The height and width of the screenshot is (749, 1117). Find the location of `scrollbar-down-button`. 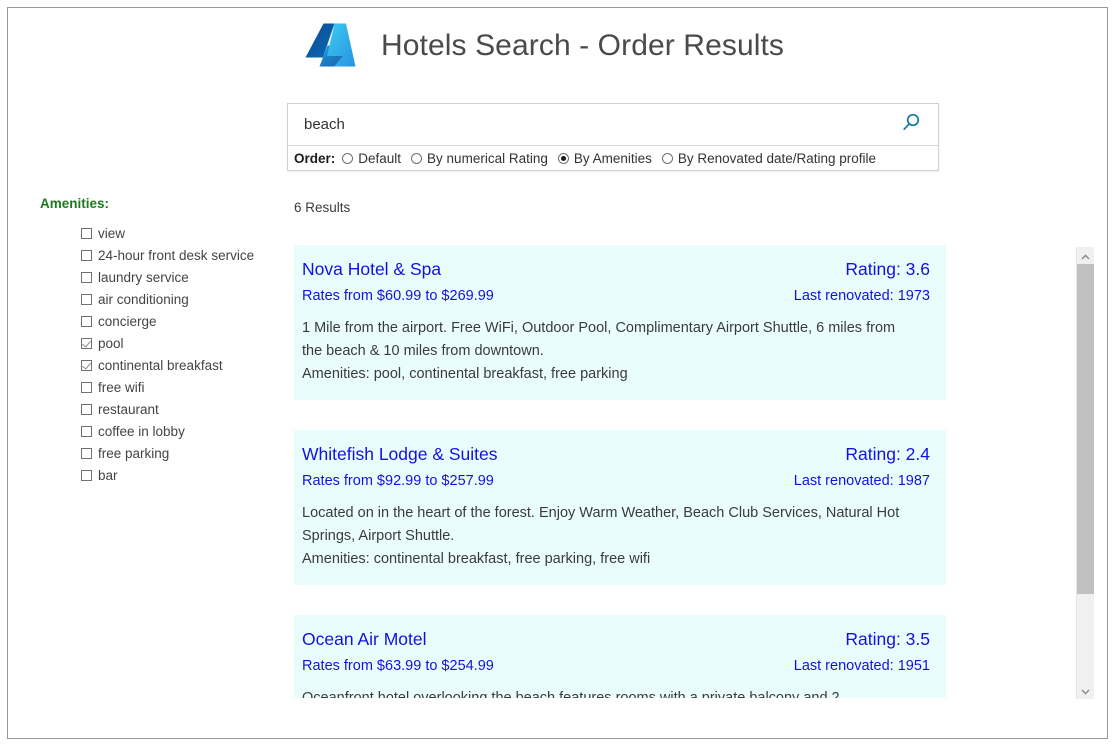

scrollbar-down-button is located at coordinates (1085, 690).